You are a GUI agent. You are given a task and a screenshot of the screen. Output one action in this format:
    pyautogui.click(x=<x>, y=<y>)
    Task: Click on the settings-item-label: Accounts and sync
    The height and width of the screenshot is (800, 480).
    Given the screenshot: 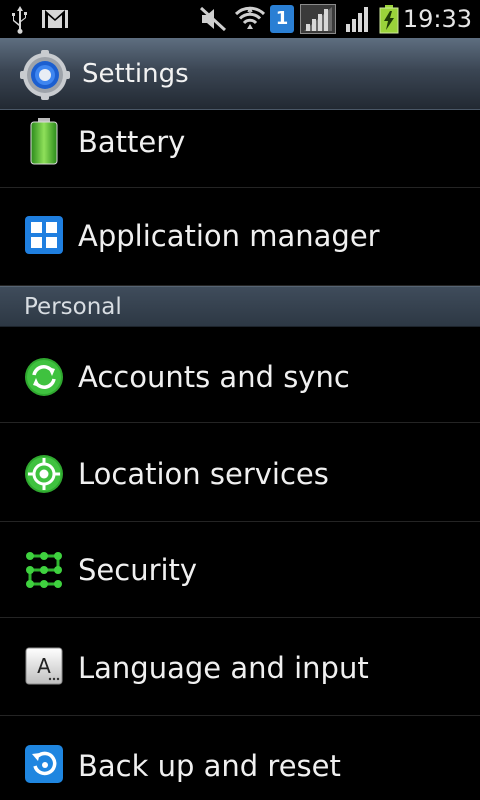 What is the action you would take?
    pyautogui.click(x=214, y=377)
    